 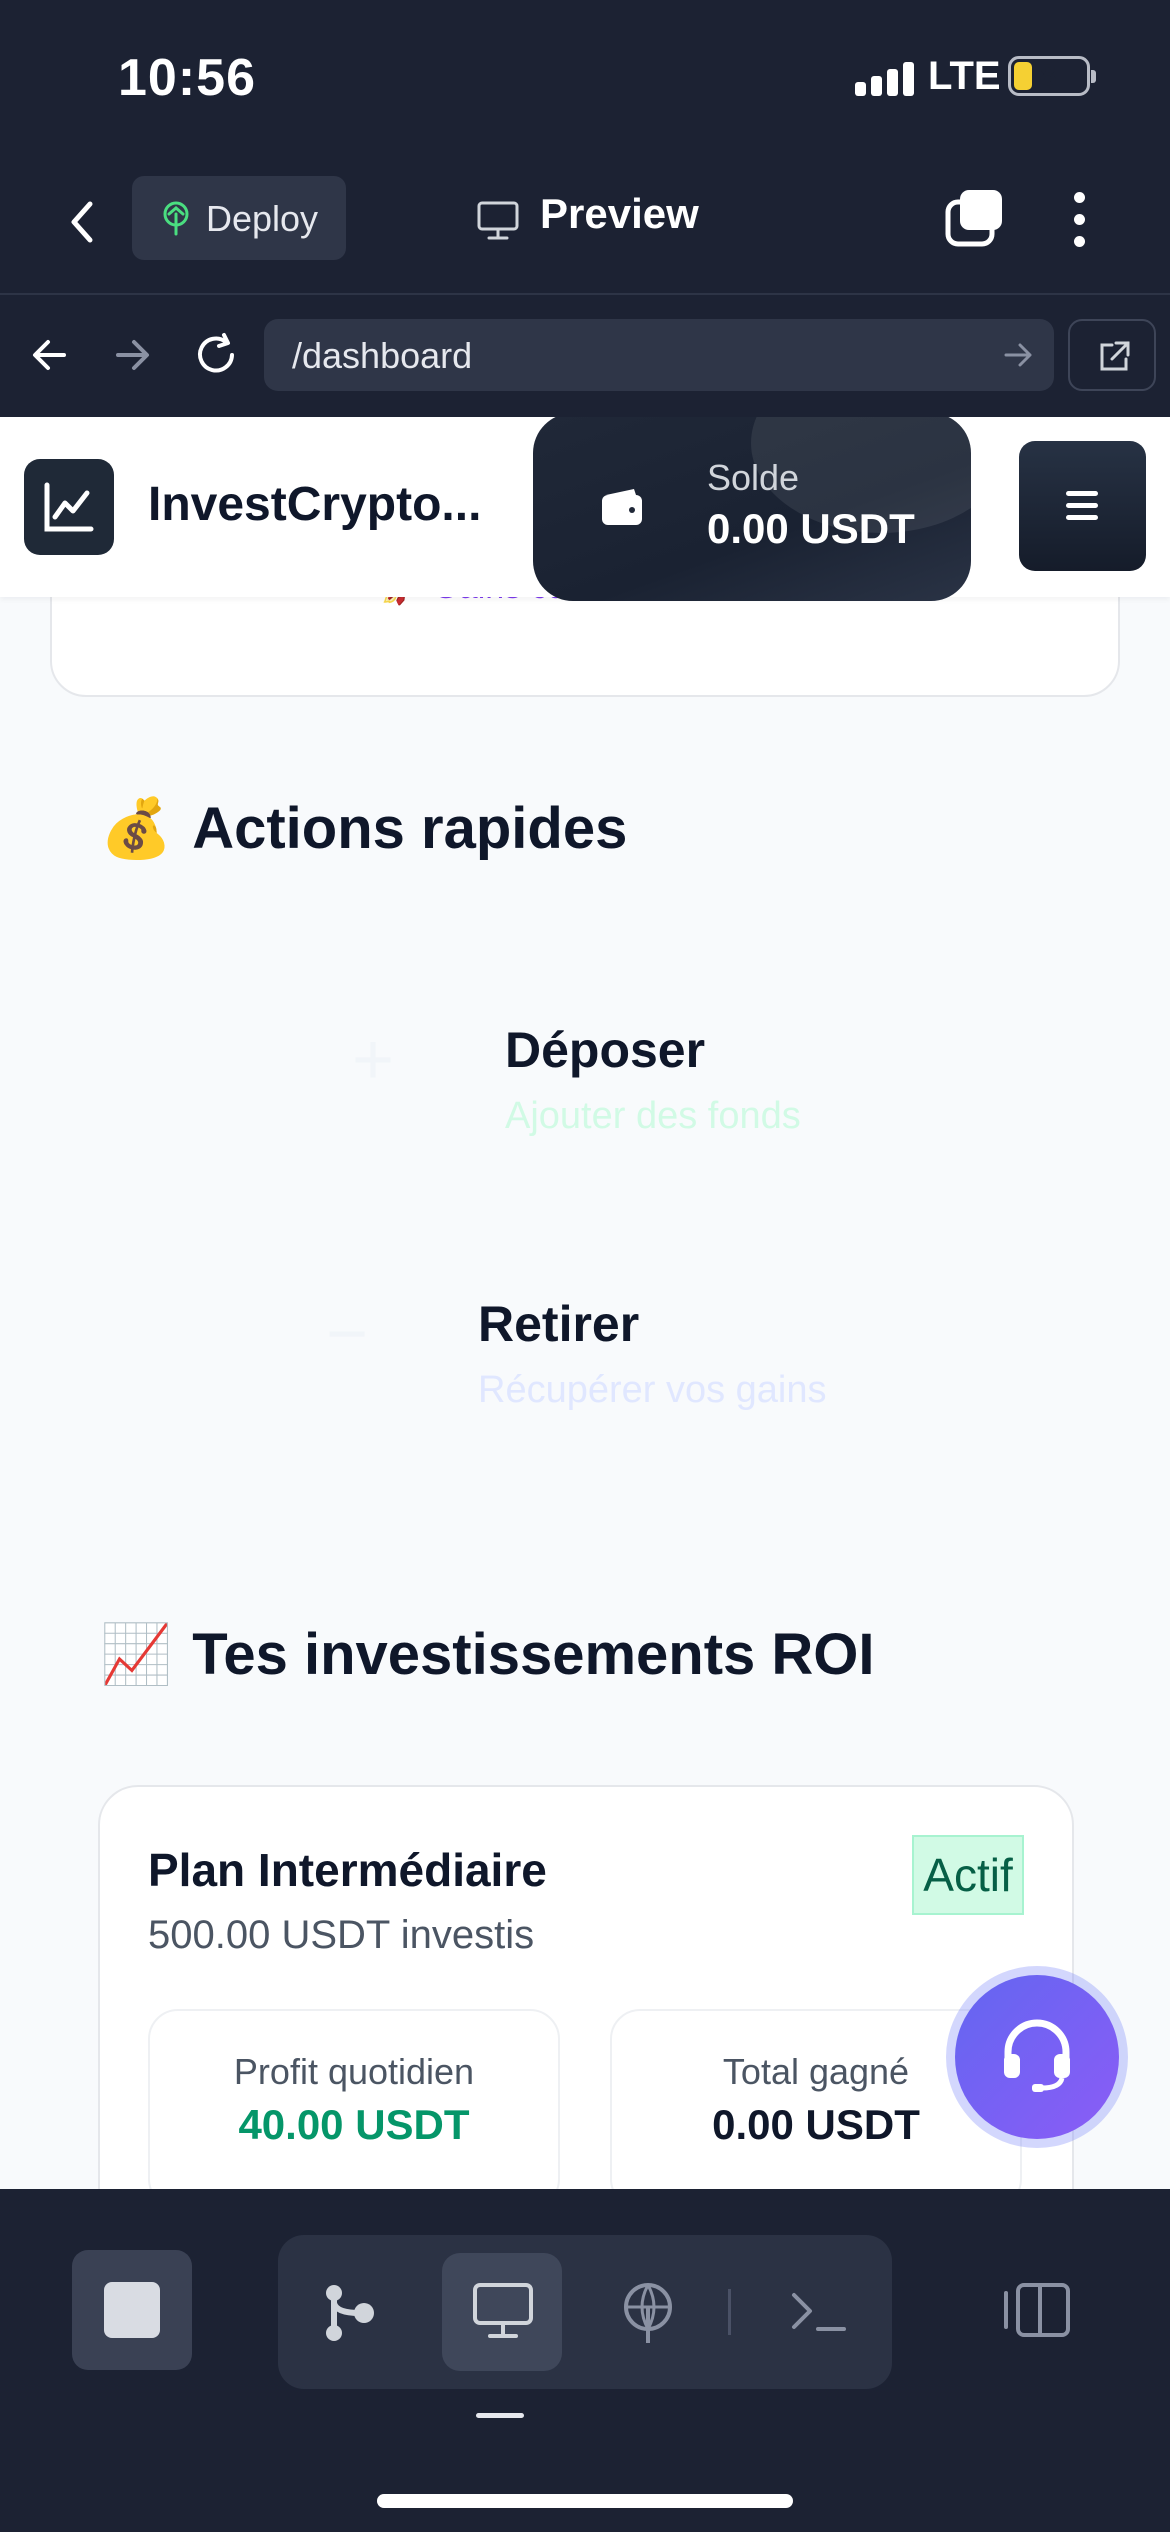 What do you see at coordinates (500, 2415) in the screenshot?
I see `drag-handle` at bounding box center [500, 2415].